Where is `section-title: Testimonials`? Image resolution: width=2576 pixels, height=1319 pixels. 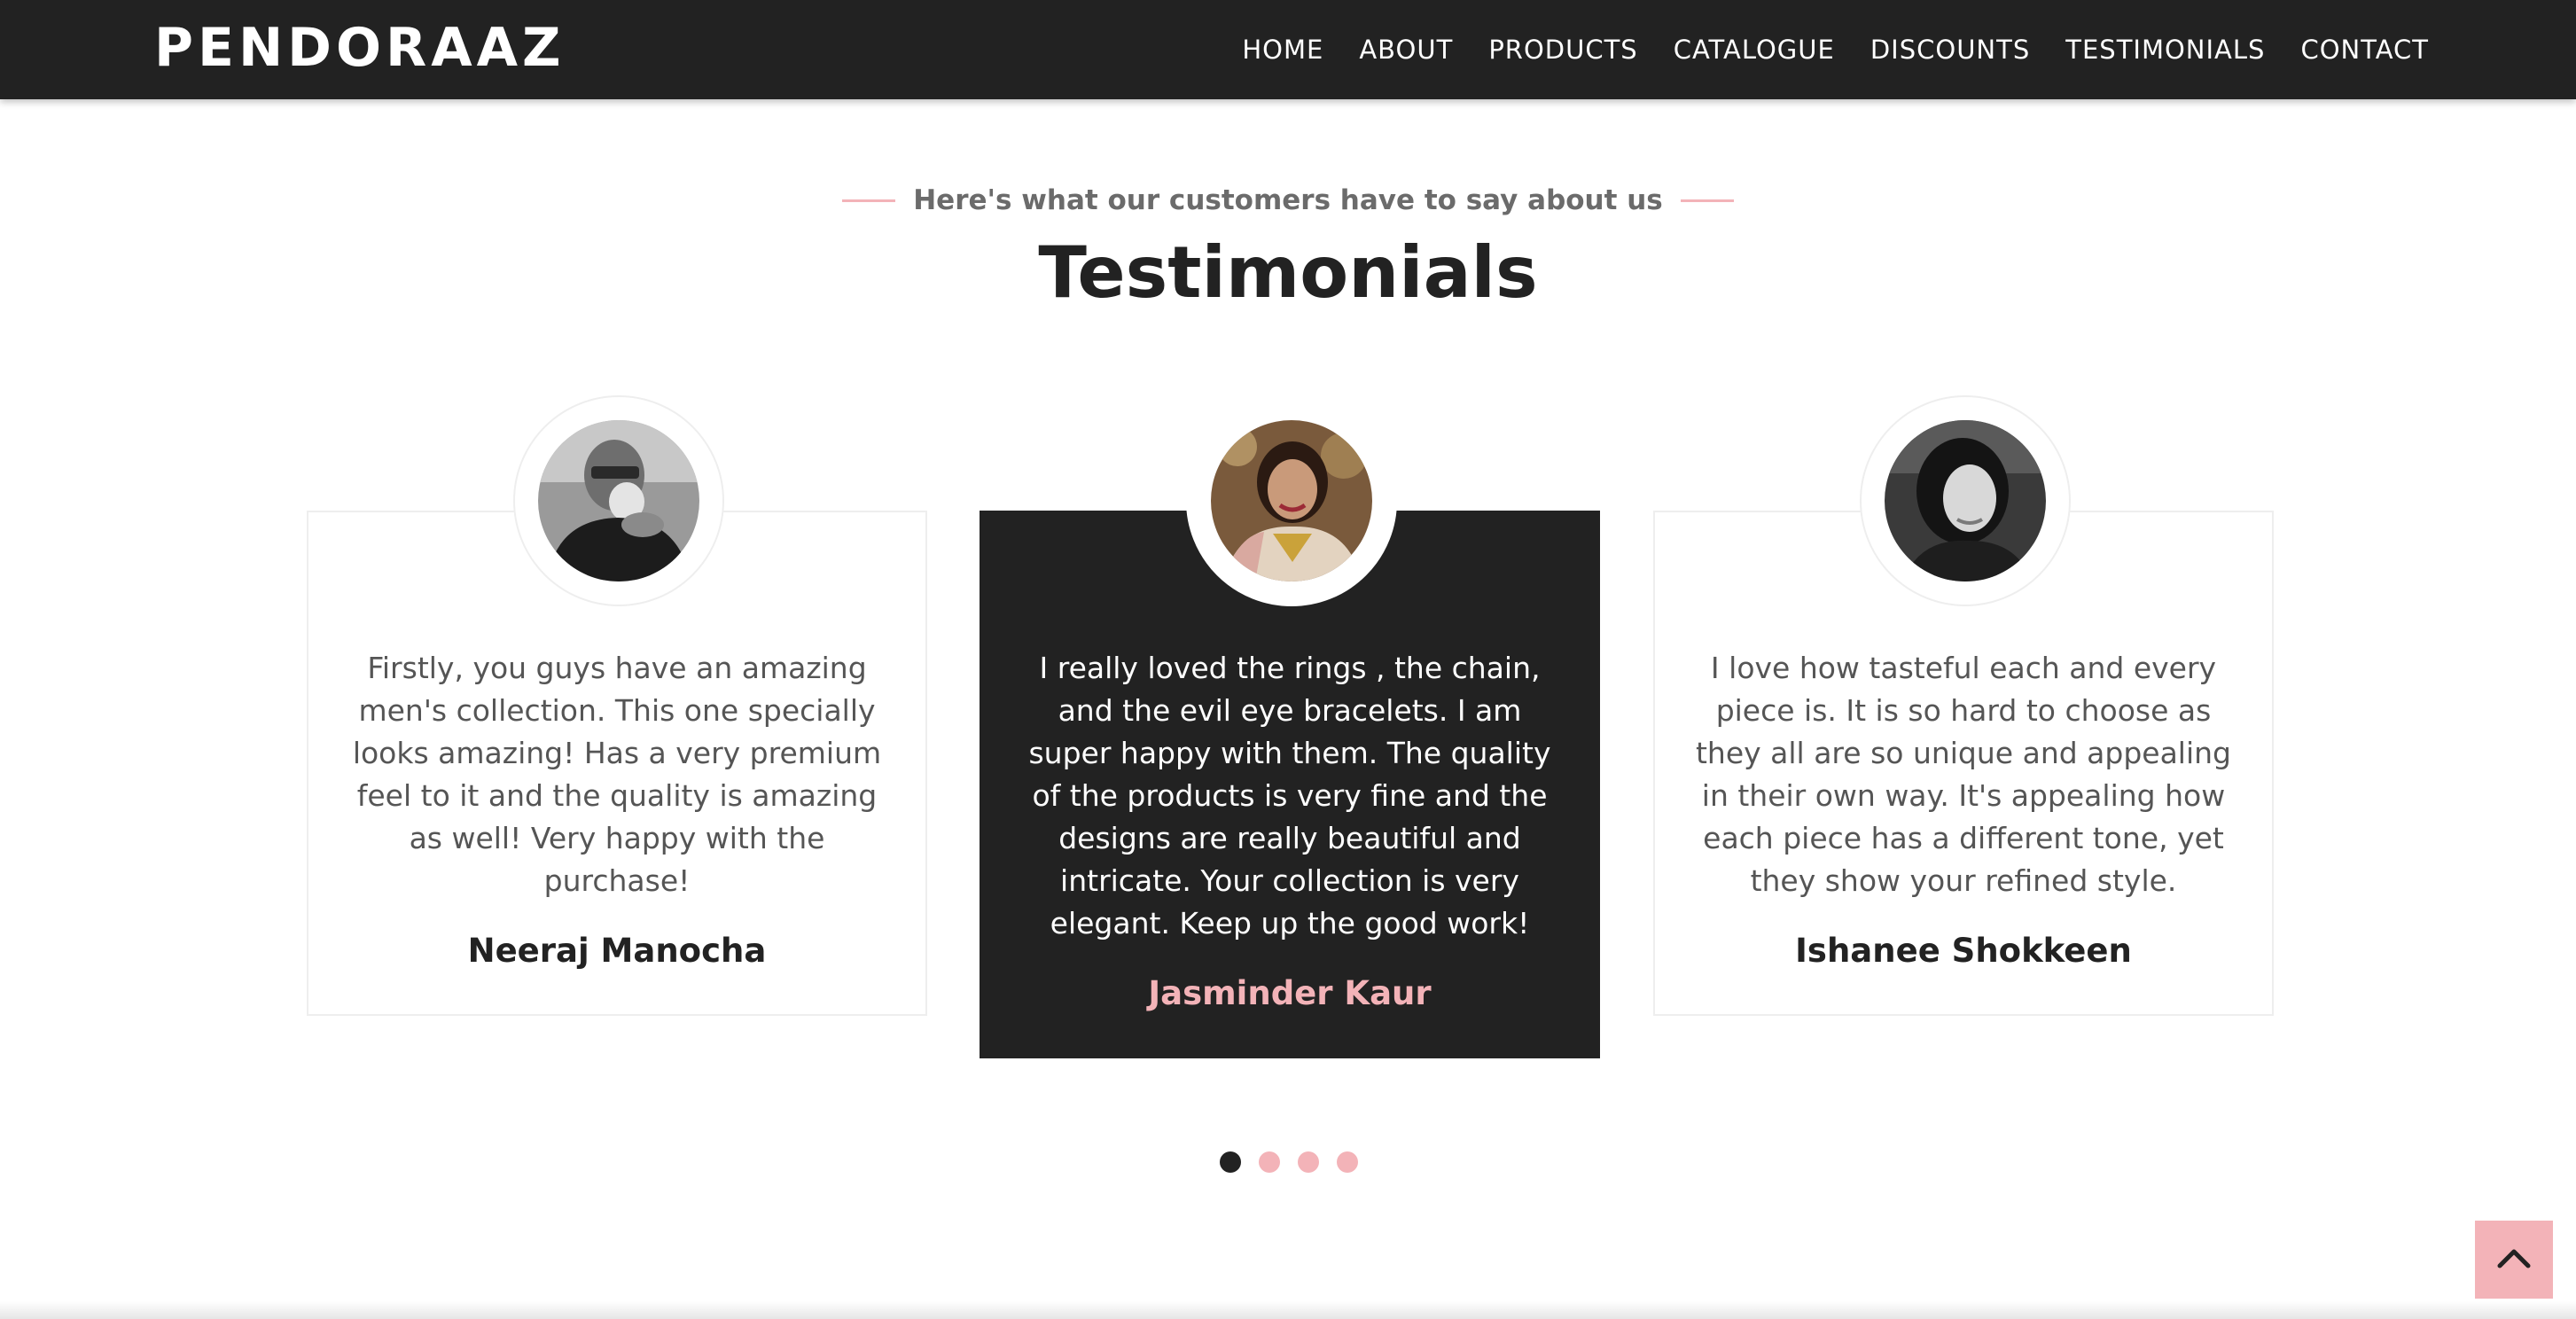
section-title: Testimonials is located at coordinates (1288, 272).